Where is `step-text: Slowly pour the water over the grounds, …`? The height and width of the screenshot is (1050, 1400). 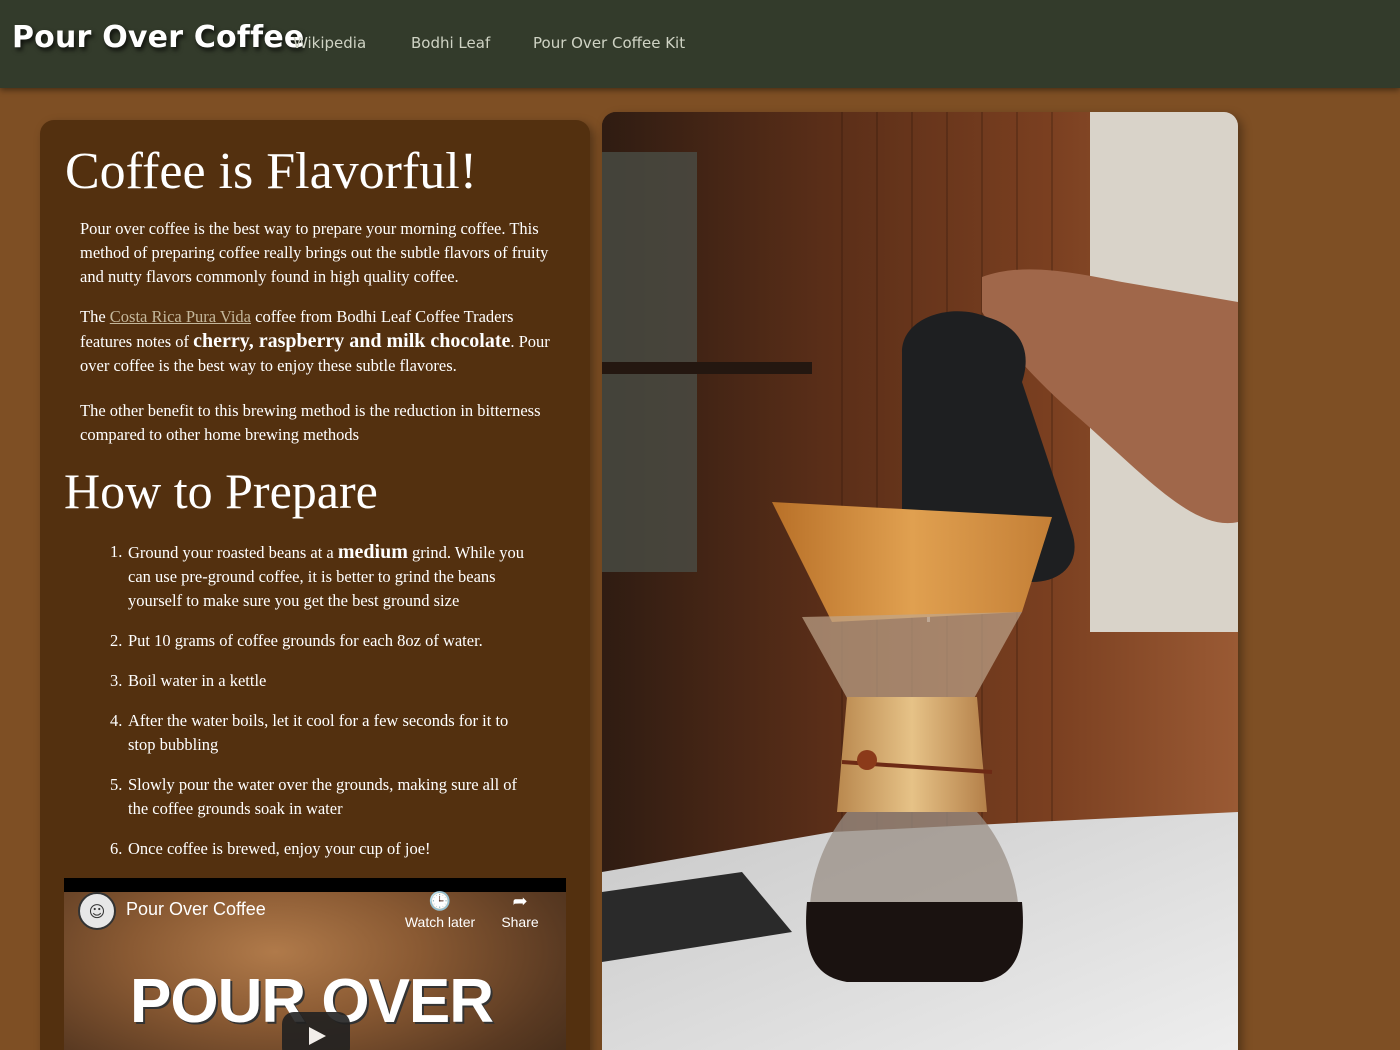
step-text: Slowly pour the water over the grounds, … is located at coordinates (323, 796).